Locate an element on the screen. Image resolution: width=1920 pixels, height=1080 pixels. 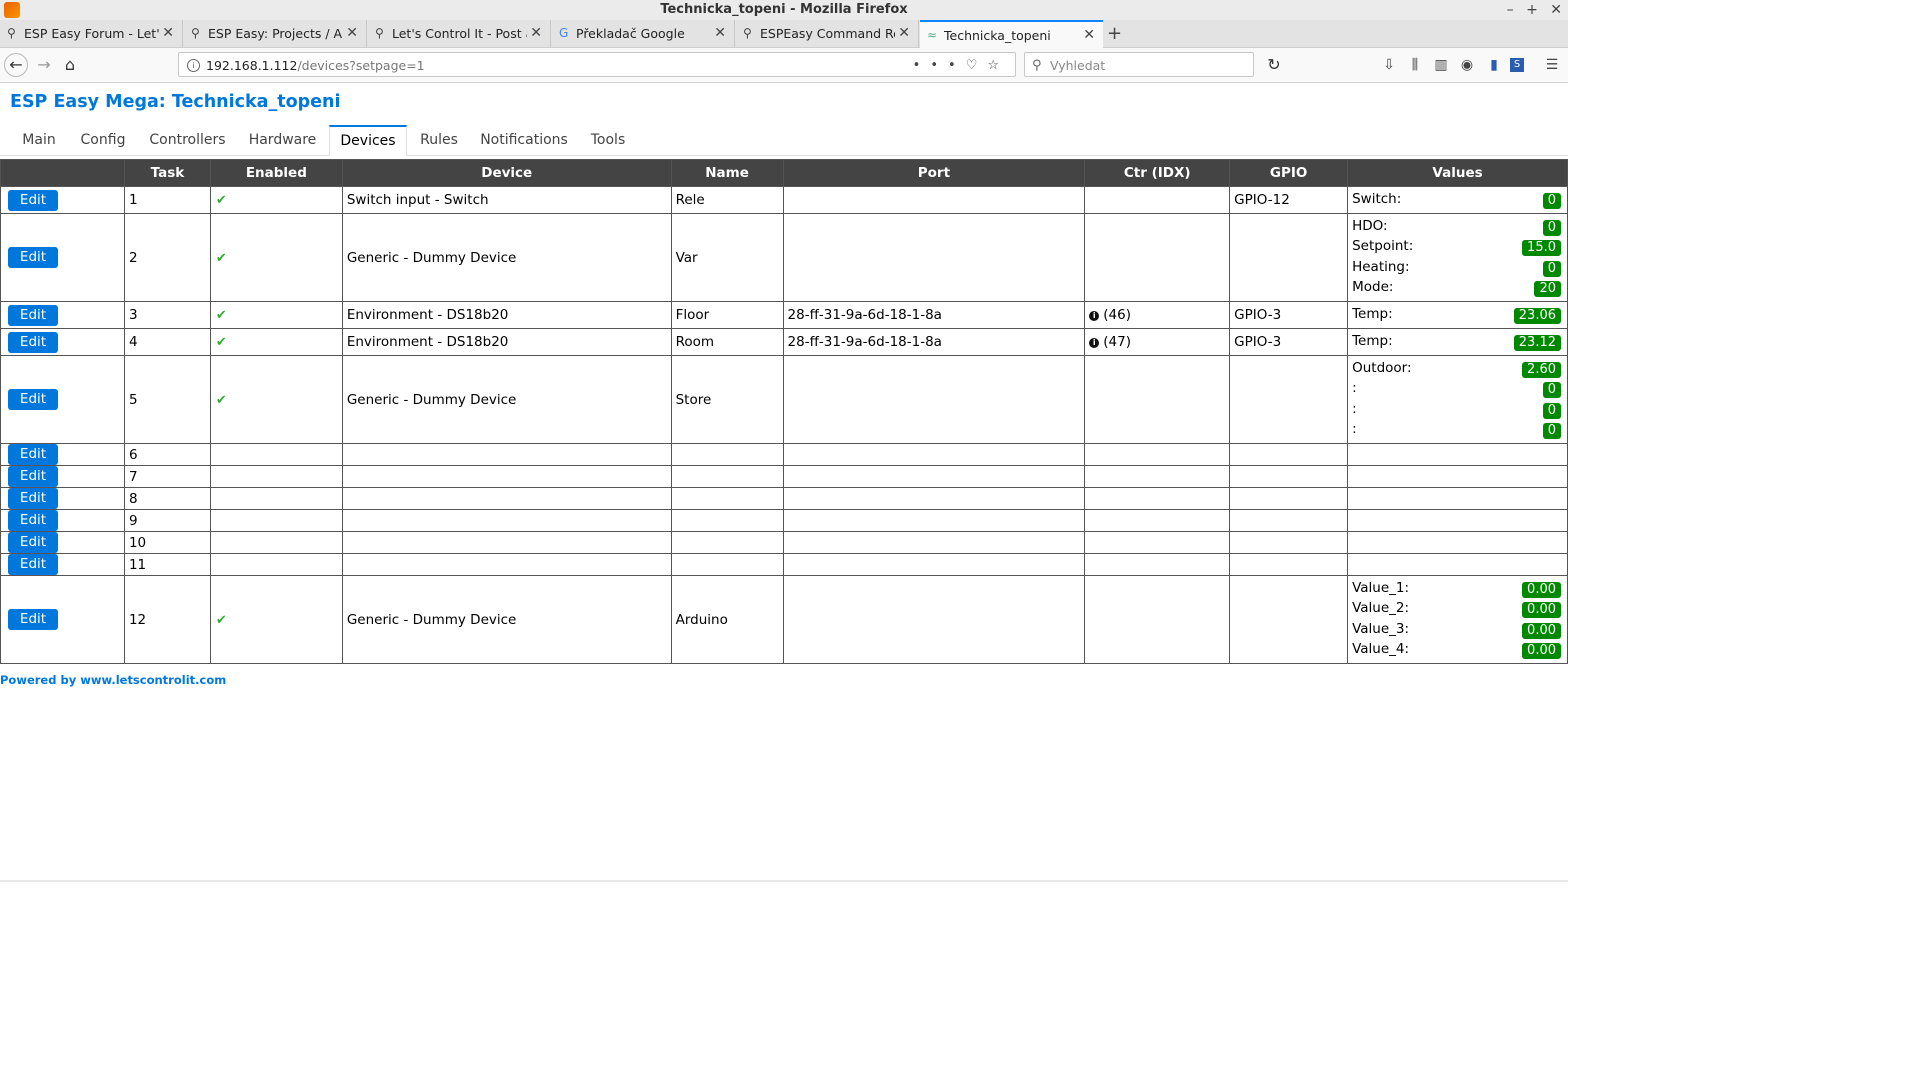
home-icon: ⌂ is located at coordinates (70, 65).